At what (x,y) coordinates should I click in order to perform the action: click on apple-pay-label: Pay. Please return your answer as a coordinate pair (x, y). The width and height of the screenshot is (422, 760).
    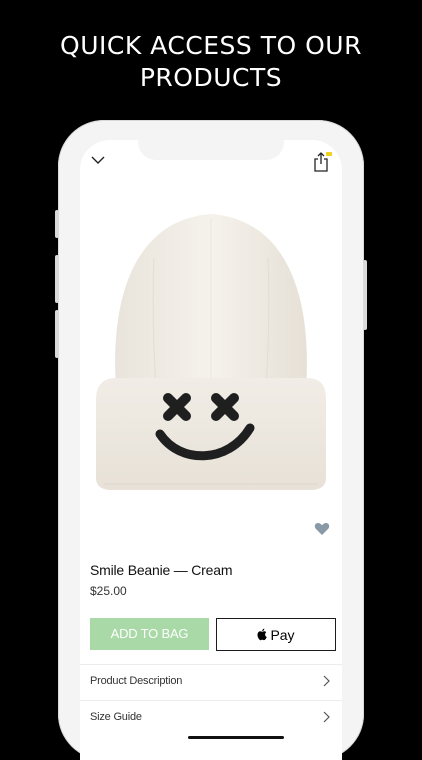
    Looking at the image, I should click on (282, 634).